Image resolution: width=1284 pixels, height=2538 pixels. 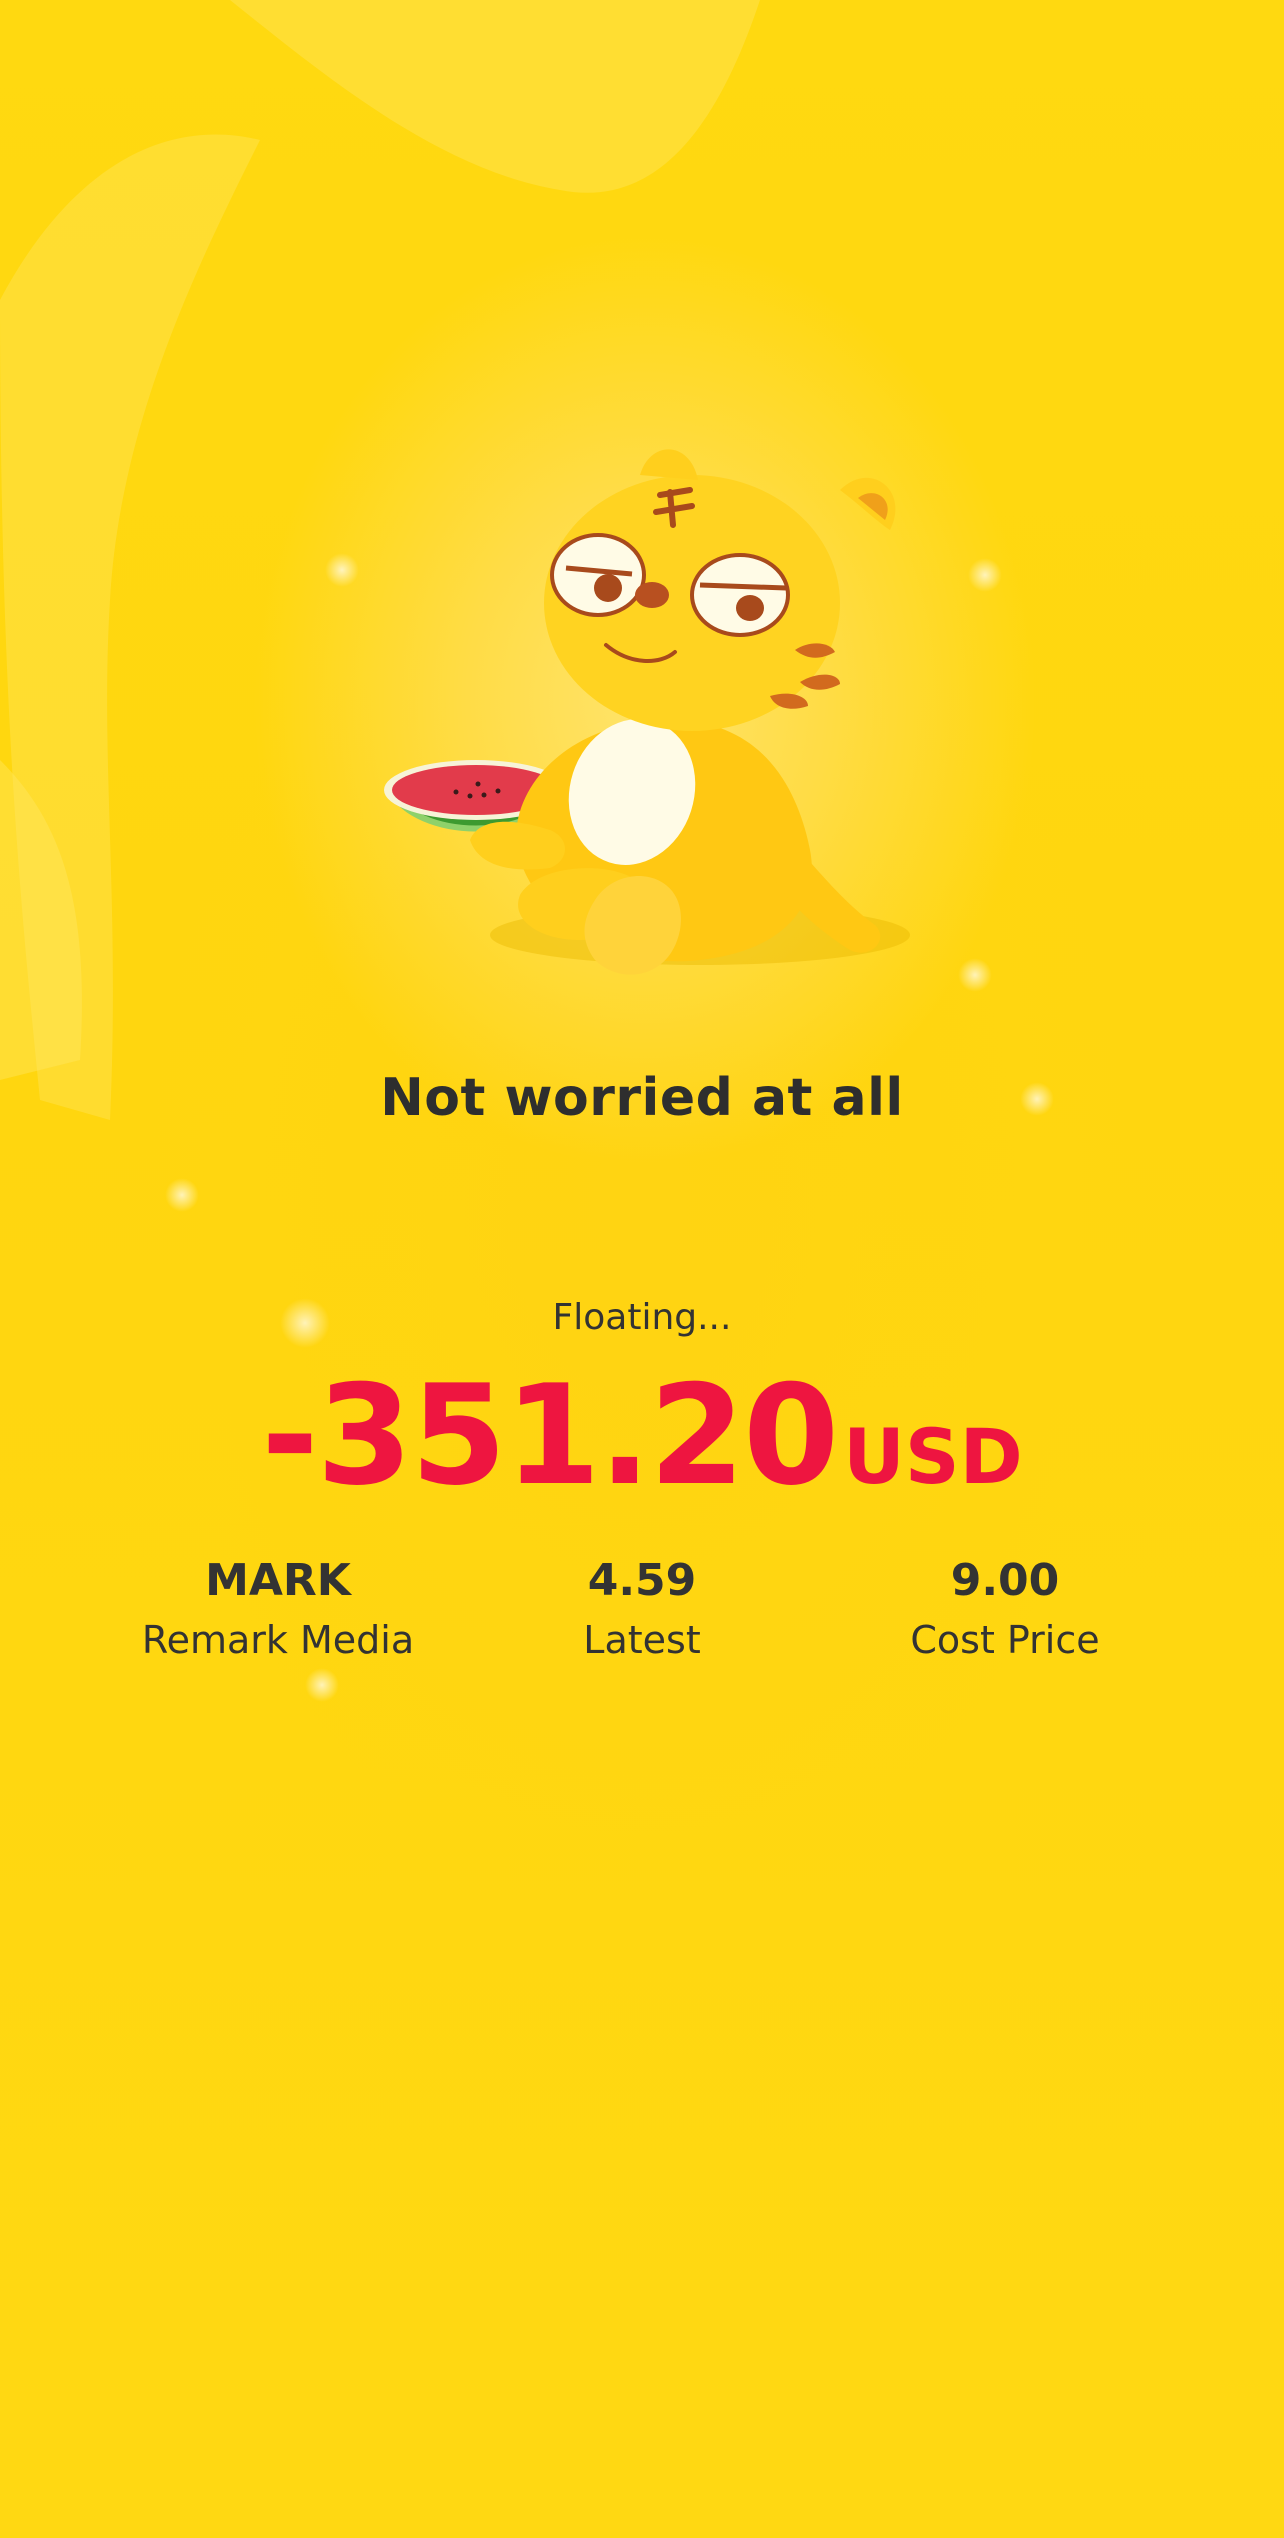 What do you see at coordinates (642, 1609) in the screenshot?
I see `stat-latest: 4.59 Latest` at bounding box center [642, 1609].